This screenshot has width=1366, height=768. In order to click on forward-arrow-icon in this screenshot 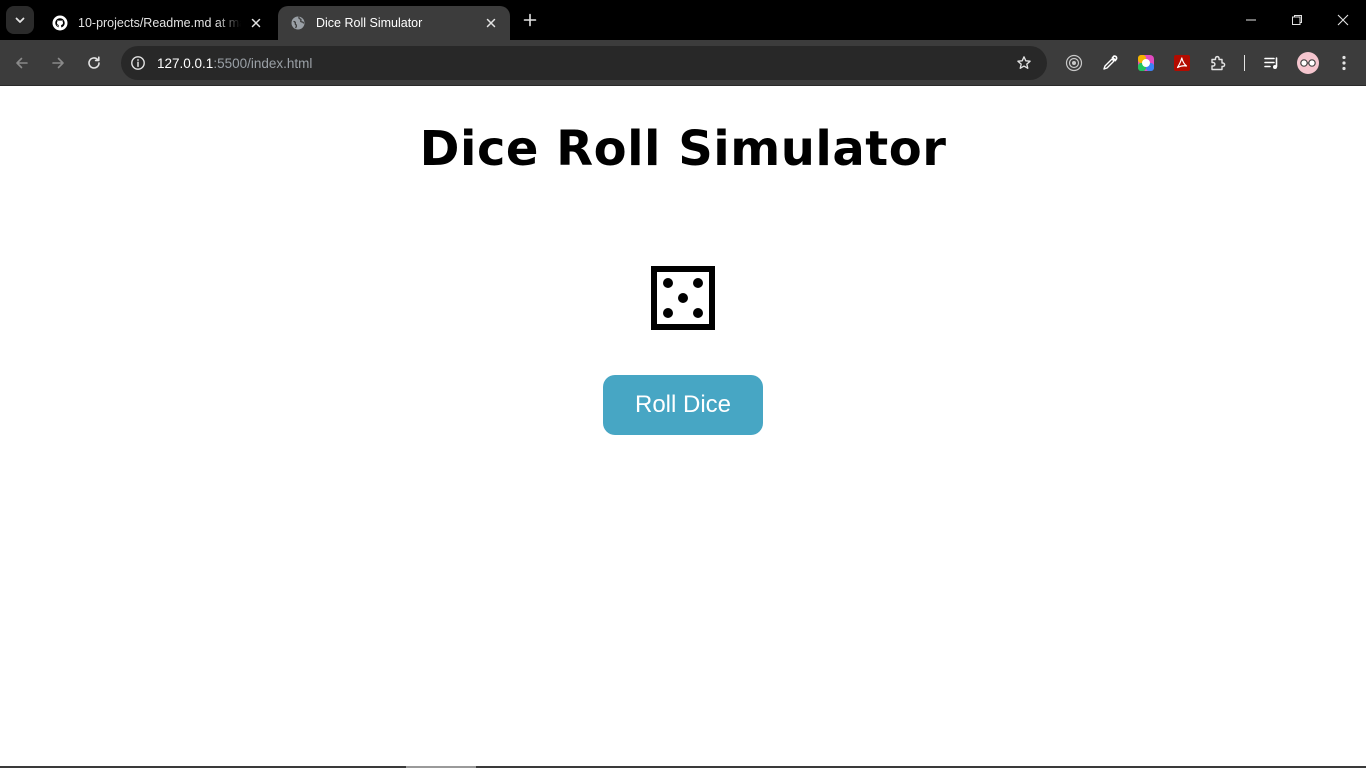, I will do `click(58, 63)`.